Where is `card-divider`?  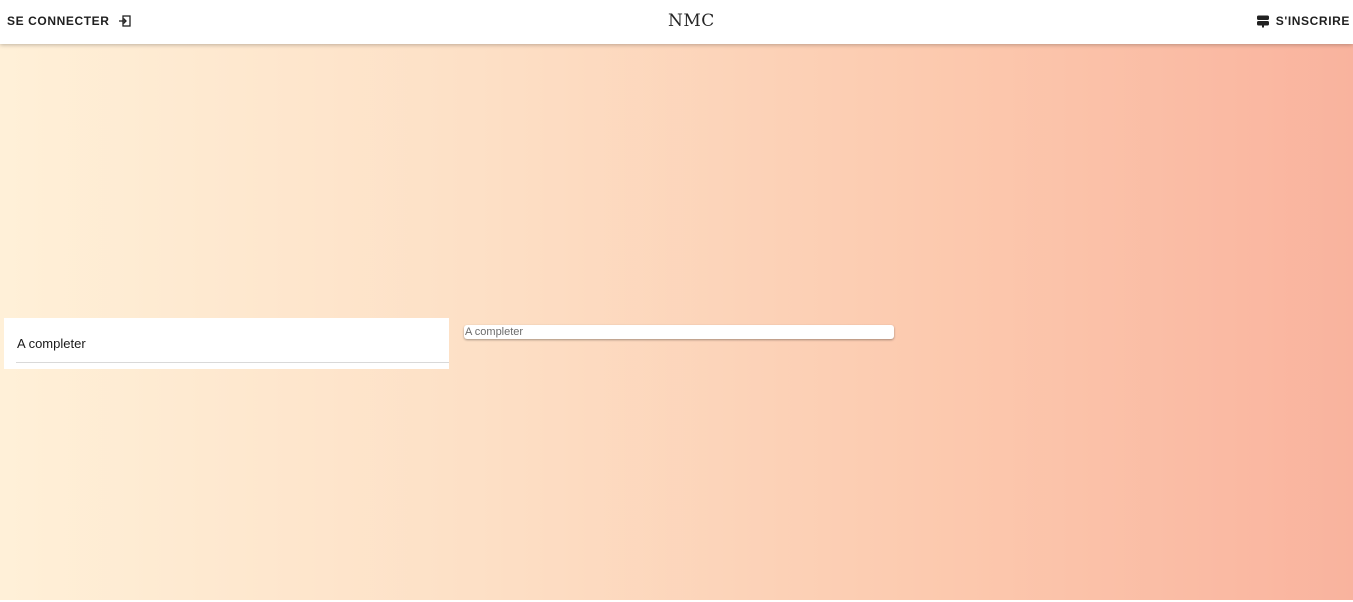 card-divider is located at coordinates (232, 362).